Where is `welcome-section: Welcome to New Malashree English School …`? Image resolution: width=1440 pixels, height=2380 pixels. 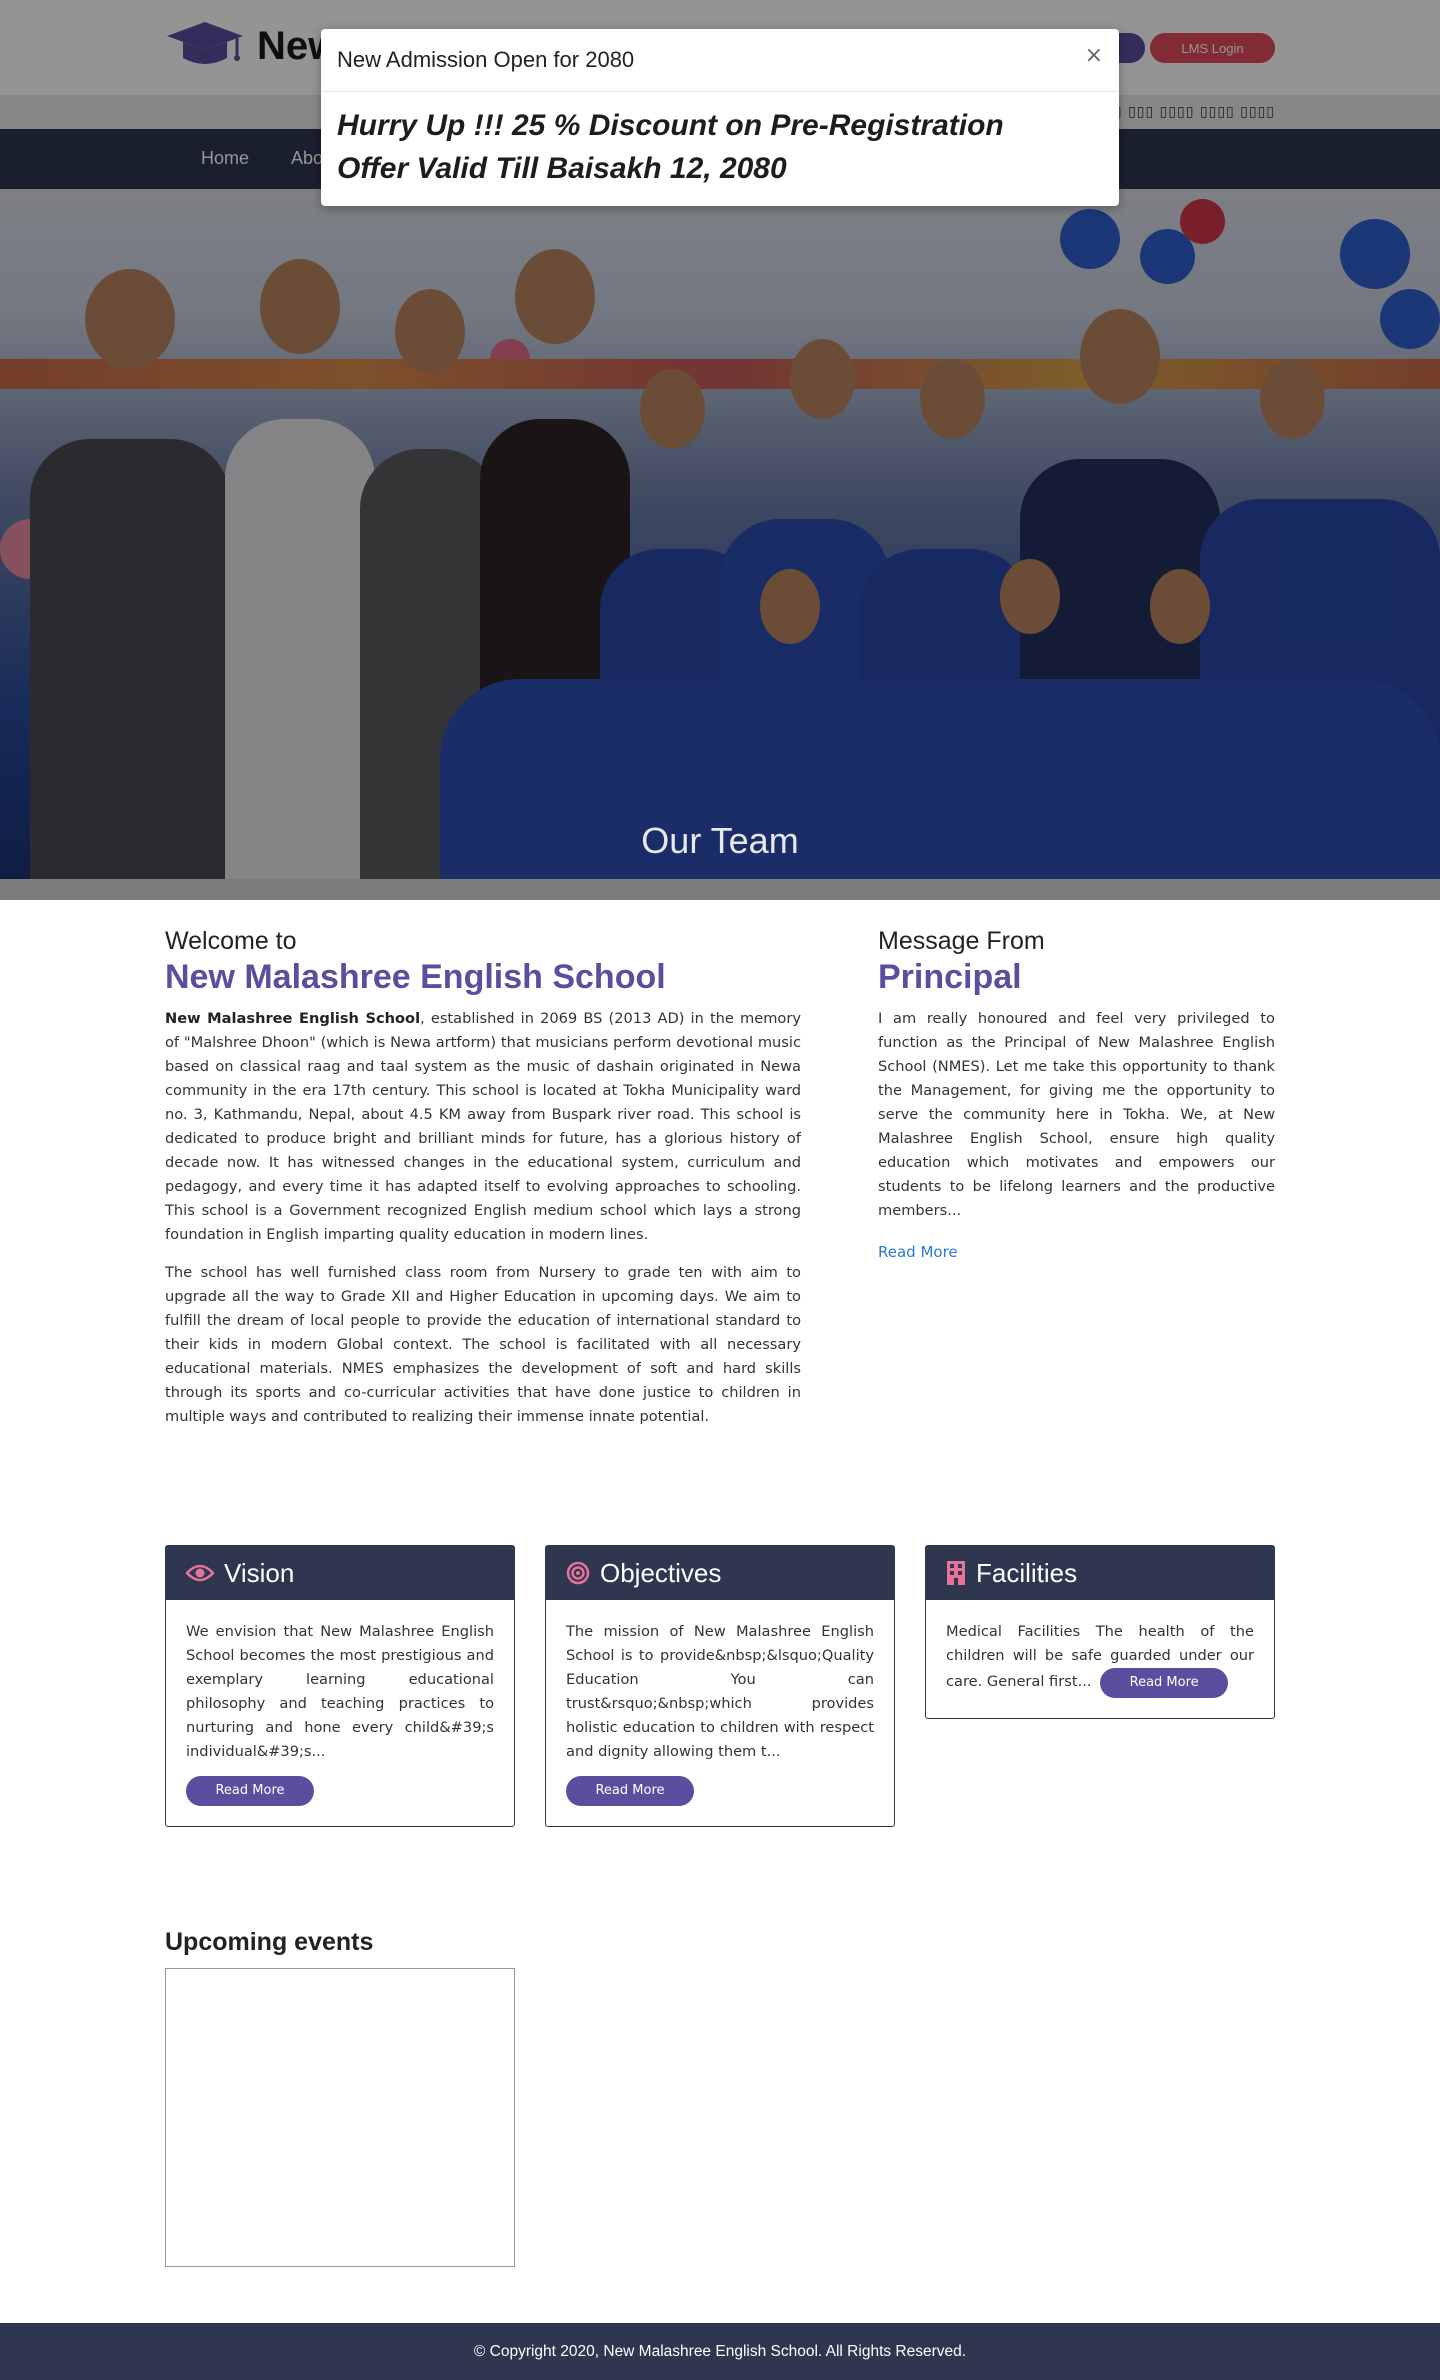
welcome-section: Welcome to New Malashree English School … is located at coordinates (483, 1185).